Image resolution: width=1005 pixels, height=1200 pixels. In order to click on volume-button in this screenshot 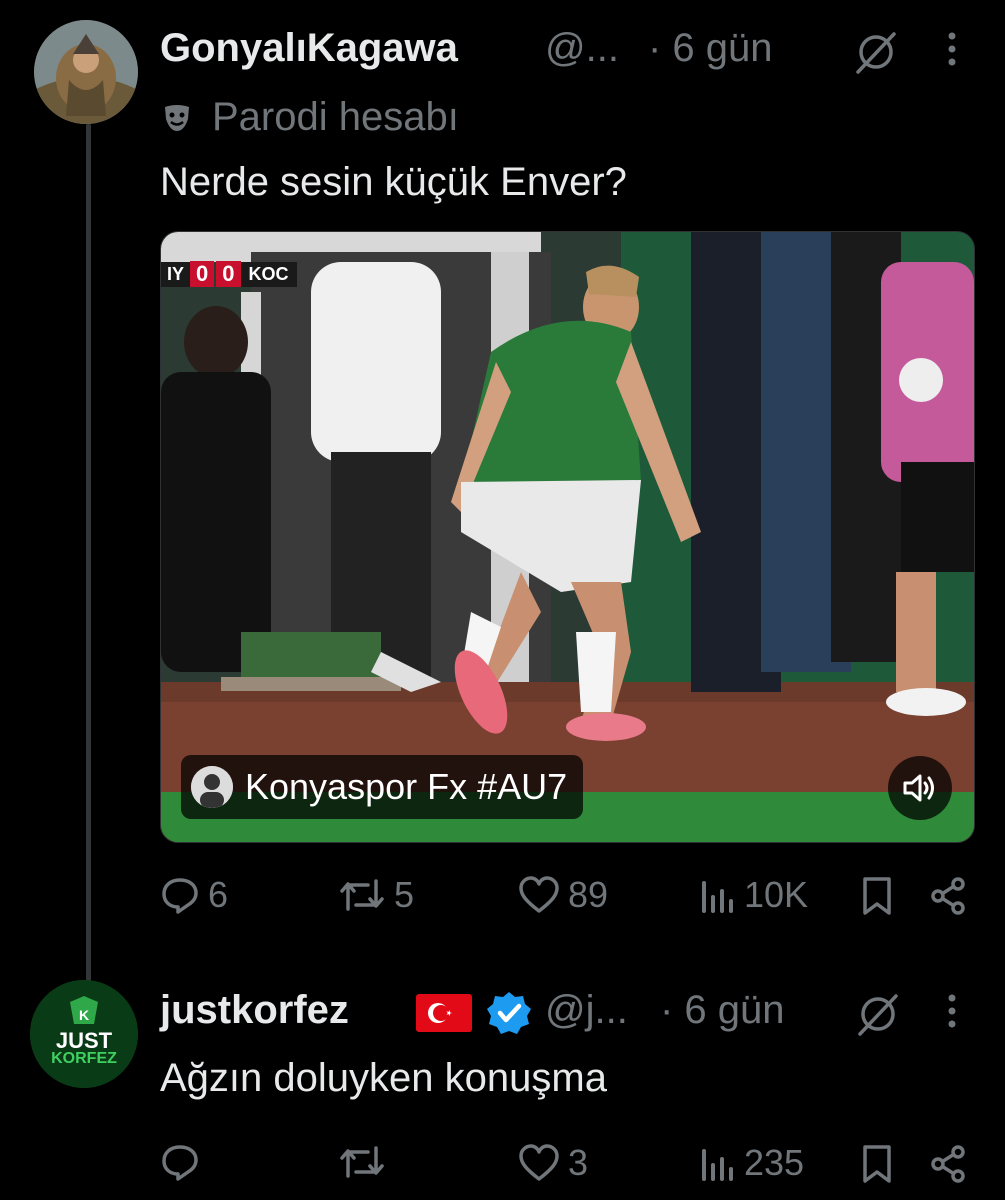, I will do `click(920, 788)`.